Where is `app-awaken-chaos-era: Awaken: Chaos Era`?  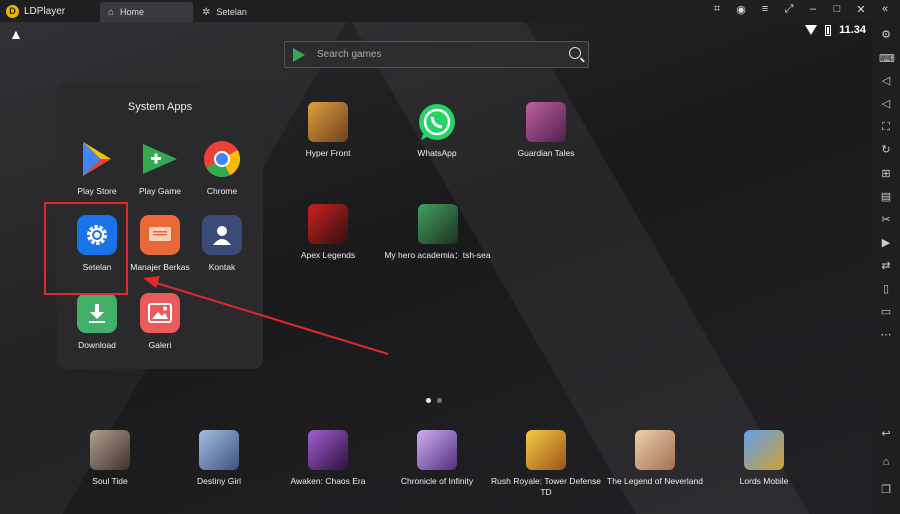
app-awaken-chaos-era: Awaken: Chaos Era is located at coordinates (328, 458).